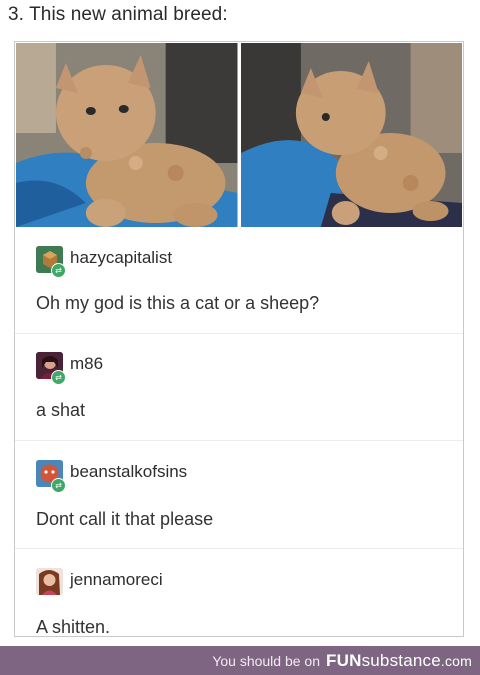 The width and height of the screenshot is (480, 675). I want to click on funsubstance-logo: FUNsubstance.com, so click(399, 661).